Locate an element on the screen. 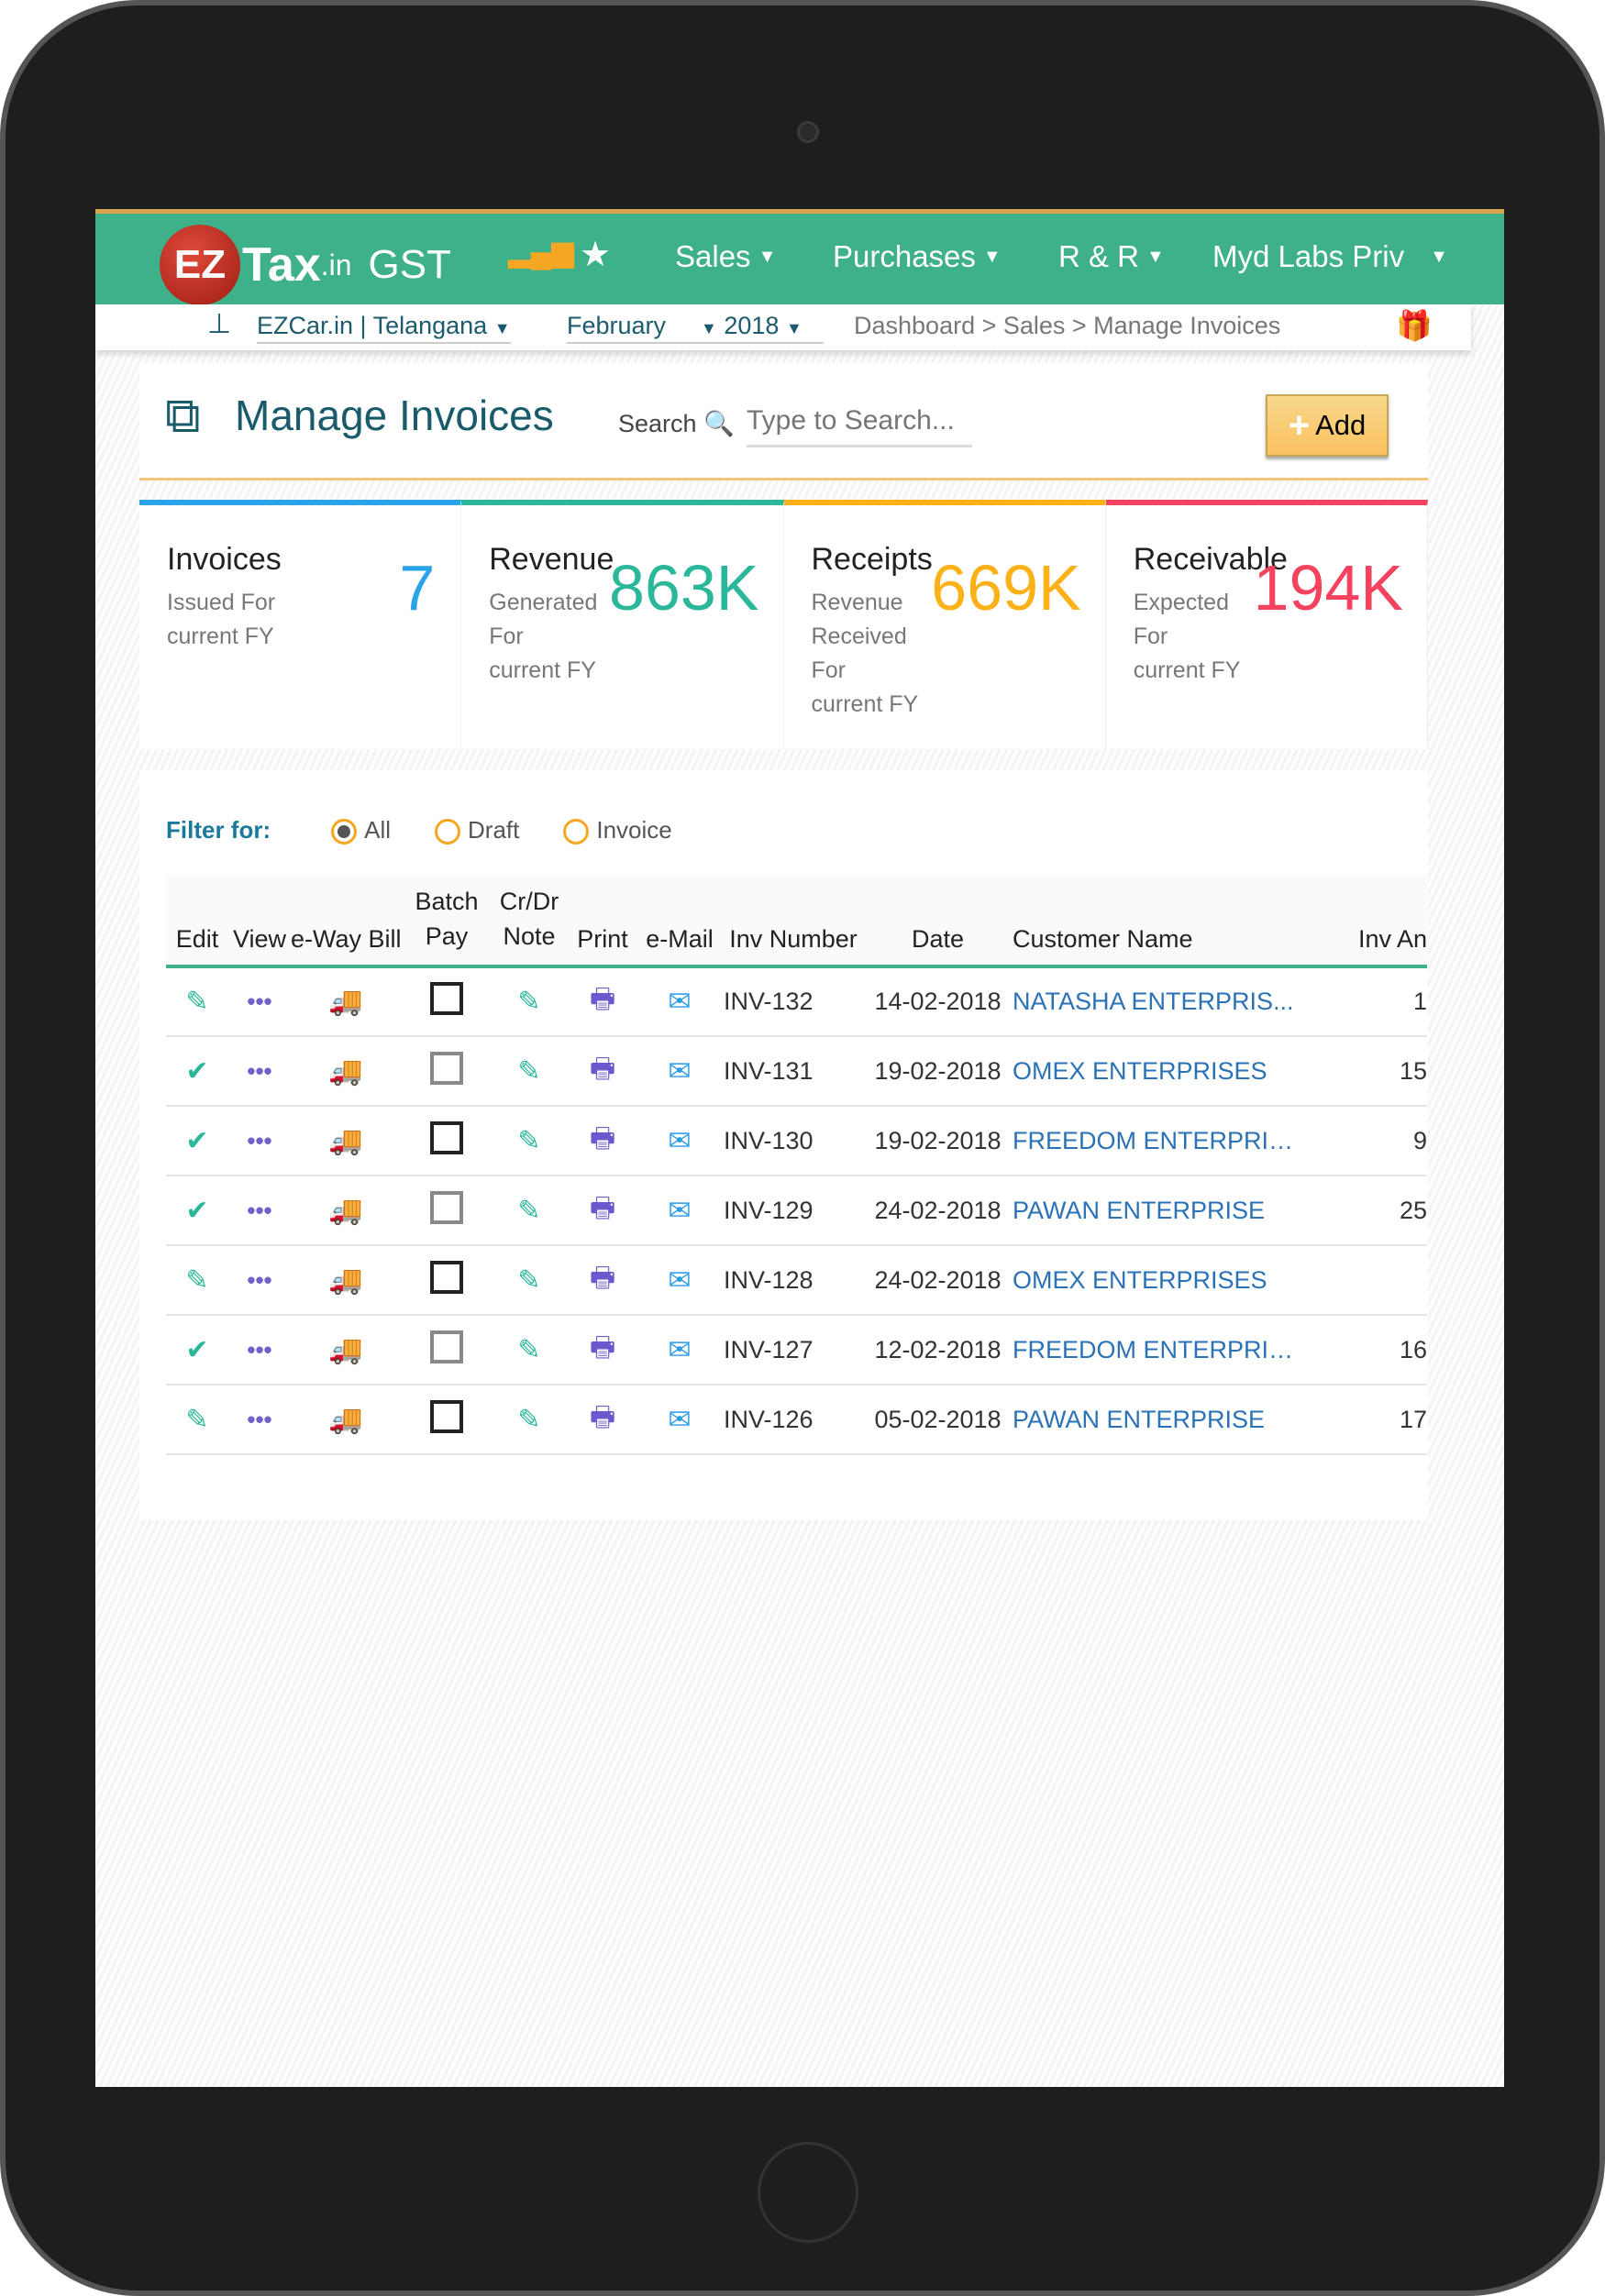 The image size is (1605, 2296). inv-number: INV-127 is located at coordinates (793, 1350).